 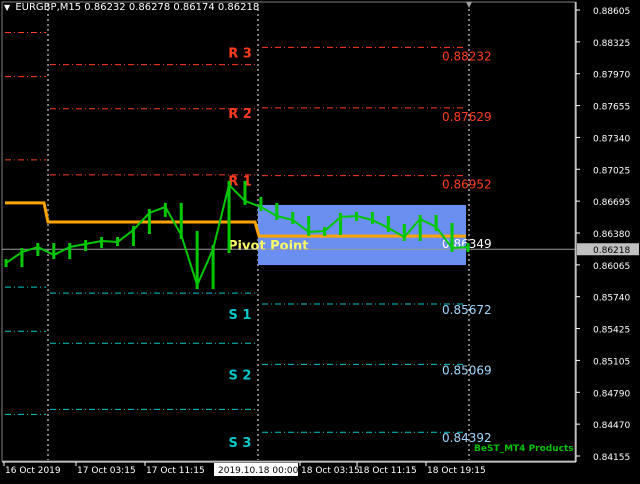 What do you see at coordinates (106, 471) in the screenshot?
I see `x-tick-label: 17 Oct 03:15` at bounding box center [106, 471].